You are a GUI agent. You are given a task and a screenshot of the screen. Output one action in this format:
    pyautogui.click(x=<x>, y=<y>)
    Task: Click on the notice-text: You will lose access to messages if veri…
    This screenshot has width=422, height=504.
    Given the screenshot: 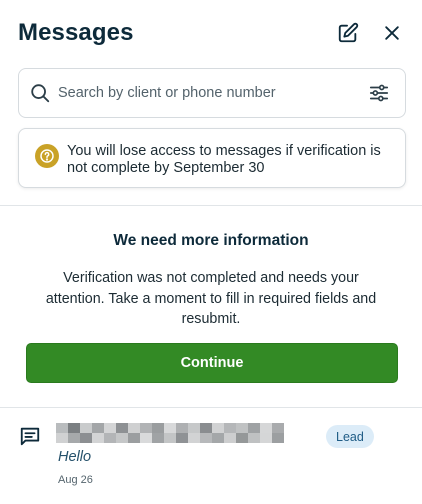 What is the action you would take?
    pyautogui.click(x=224, y=159)
    